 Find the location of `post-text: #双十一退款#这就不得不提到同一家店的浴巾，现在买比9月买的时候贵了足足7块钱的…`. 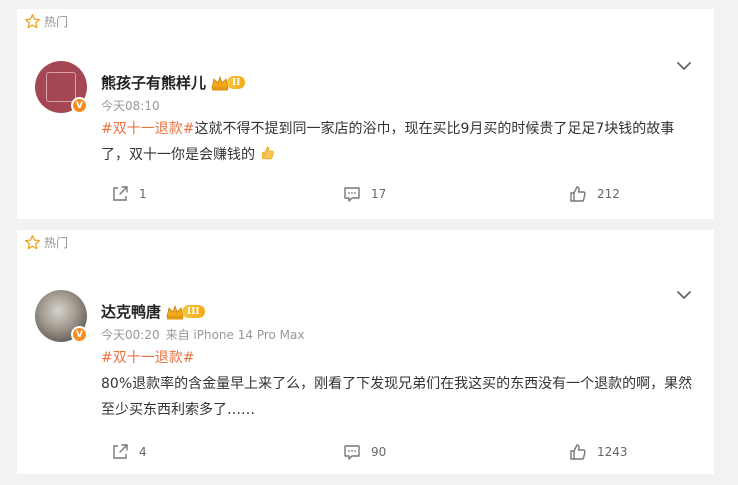

post-text: #双十一退款#这就不得不提到同一家店的浴巾，现在买比9月买的时候贵了足足7块钱的… is located at coordinates (397, 142).